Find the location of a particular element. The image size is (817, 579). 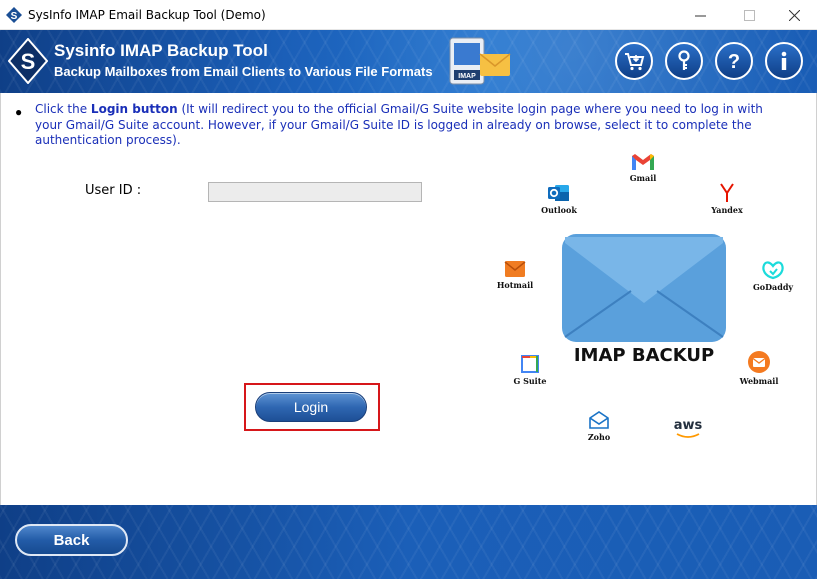

aws-smile-icon is located at coordinates (688, 435).